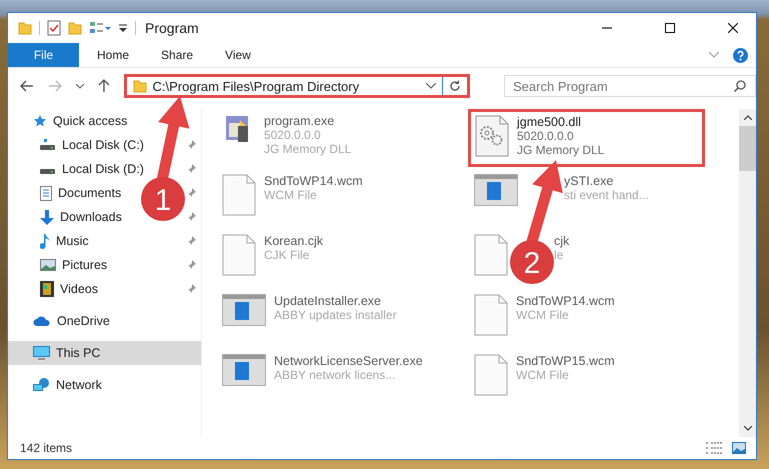 The width and height of the screenshot is (769, 469). I want to click on file-name: SndToWP15.wcm, so click(565, 361).